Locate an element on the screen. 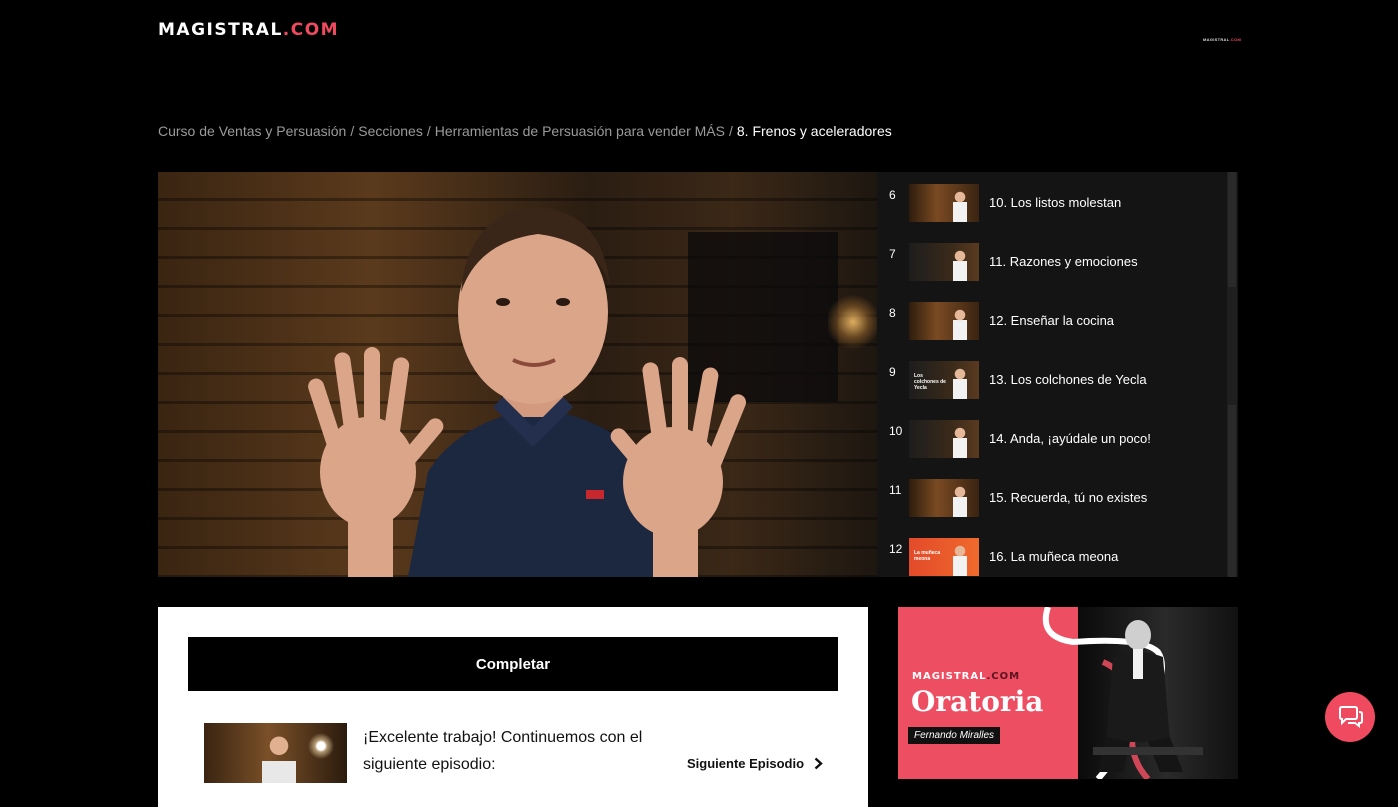  mini-logo: MAGISTRAL.COM is located at coordinates (1222, 39).